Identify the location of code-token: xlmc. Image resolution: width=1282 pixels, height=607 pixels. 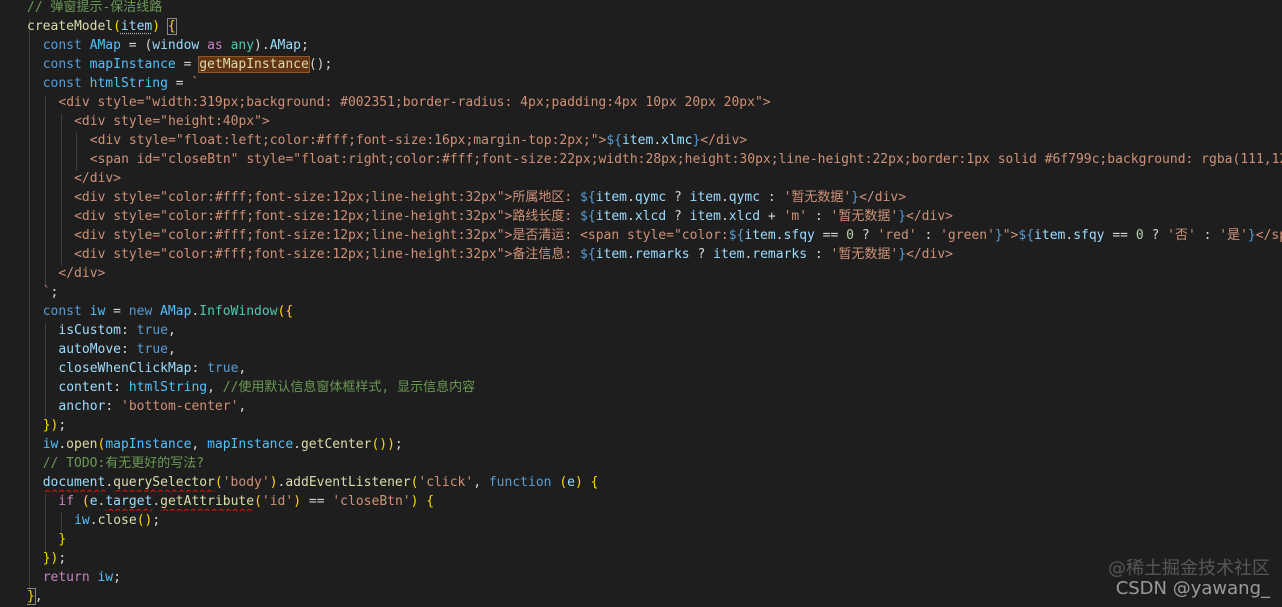
(677, 140).